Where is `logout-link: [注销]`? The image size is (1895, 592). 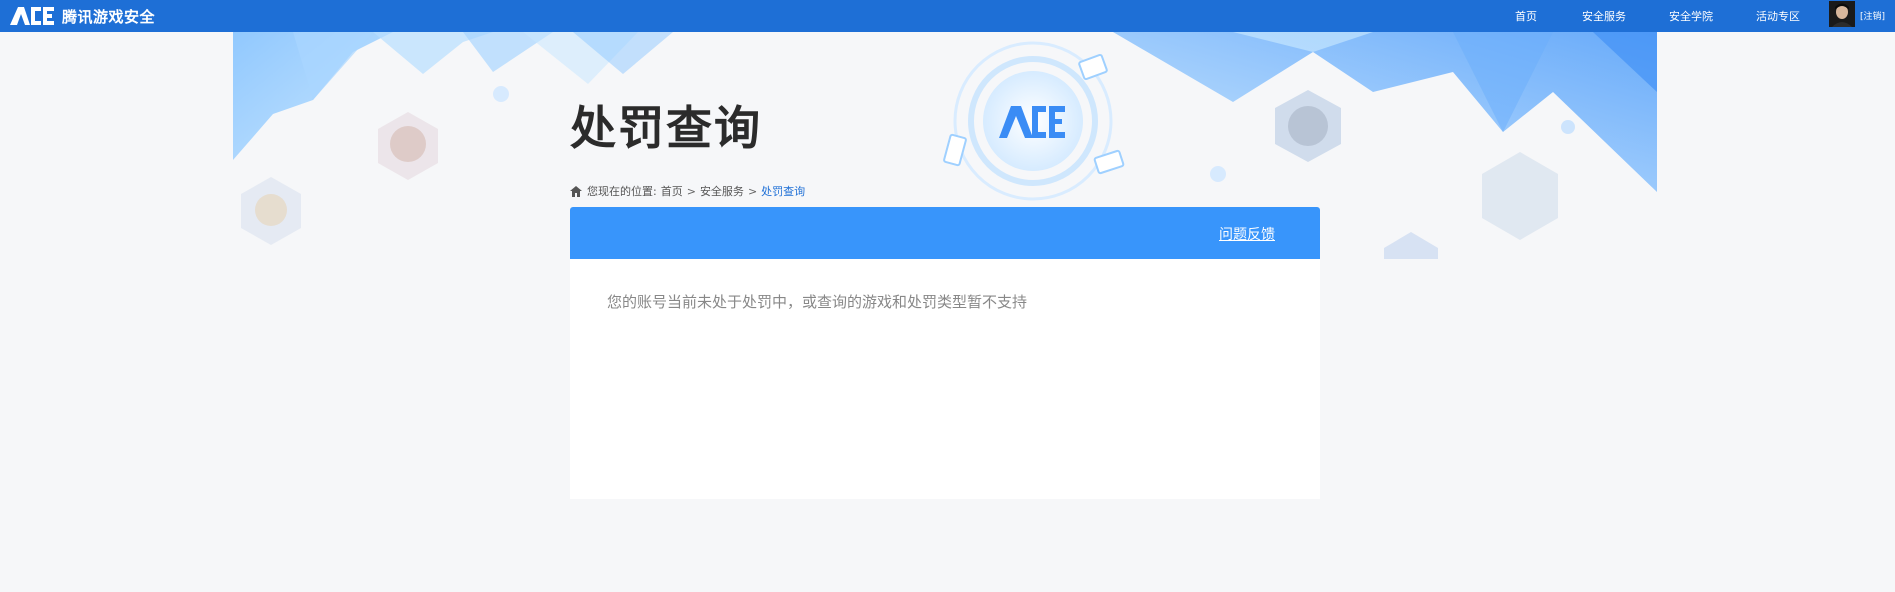 logout-link: [注销] is located at coordinates (1872, 15).